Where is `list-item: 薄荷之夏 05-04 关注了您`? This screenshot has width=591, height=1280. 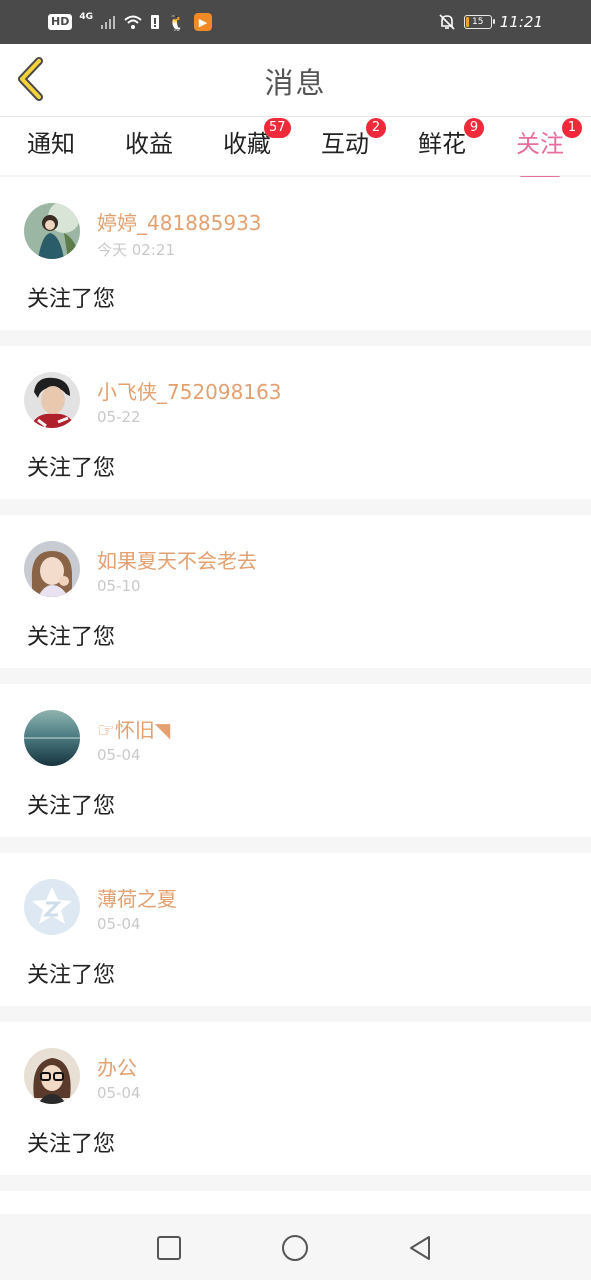
list-item: 薄荷之夏 05-04 关注了您 is located at coordinates (295, 929).